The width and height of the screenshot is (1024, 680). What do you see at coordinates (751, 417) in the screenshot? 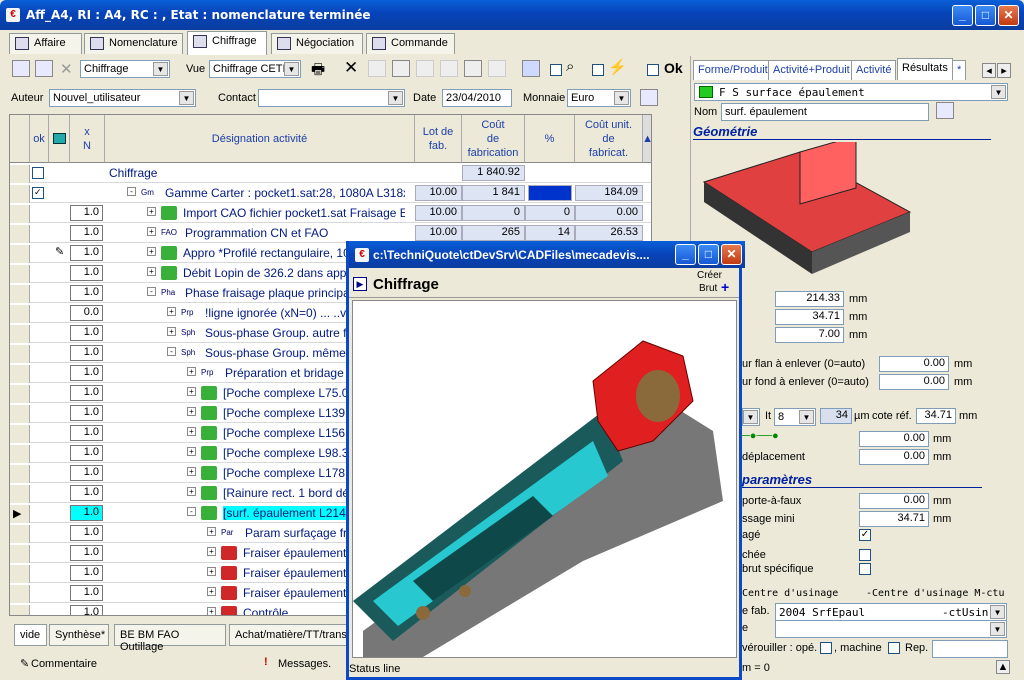
I see `it-left-select: ▼` at bounding box center [751, 417].